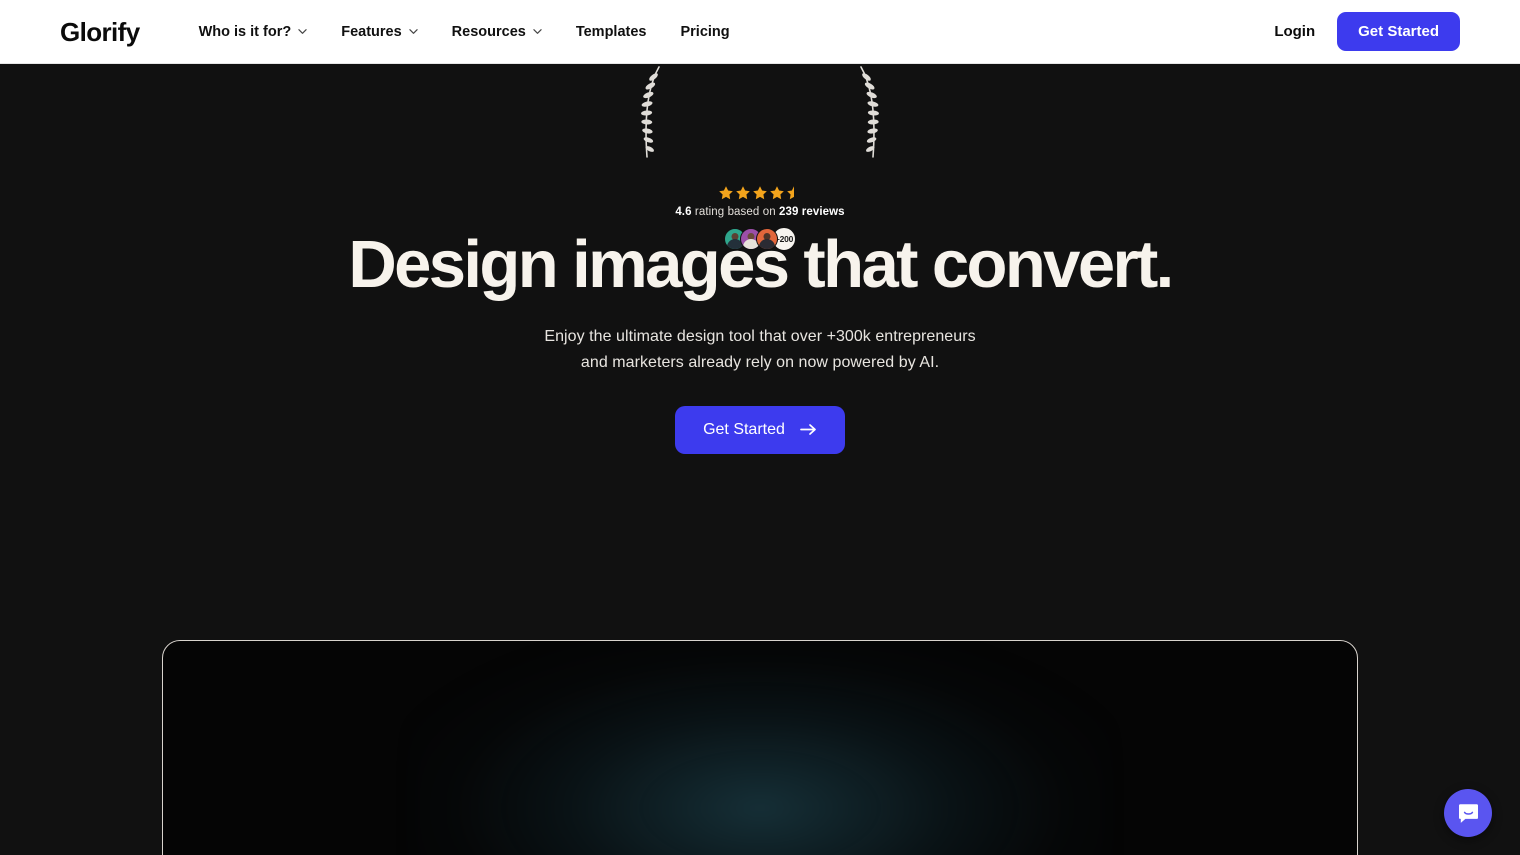  What do you see at coordinates (869, 112) in the screenshot?
I see `laurel-wreath-right-icon` at bounding box center [869, 112].